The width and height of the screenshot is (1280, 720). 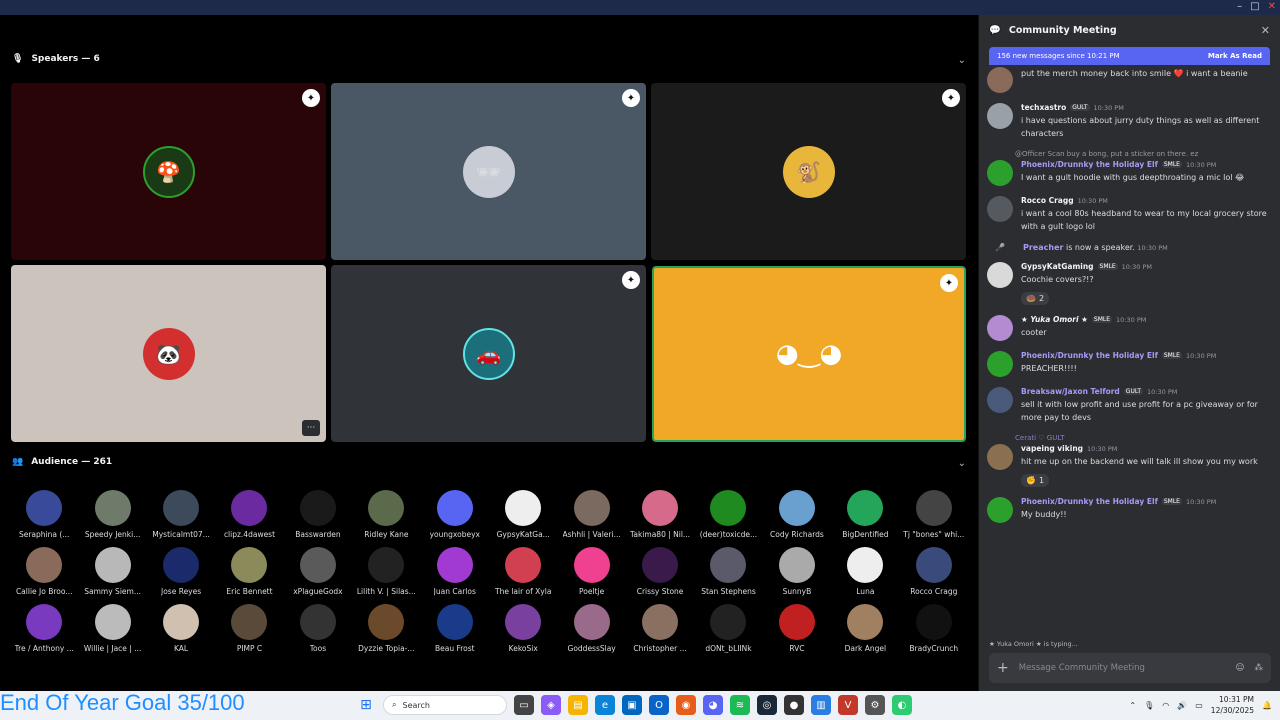 What do you see at coordinates (249, 514) in the screenshot?
I see `audience-member: clipz.4dawest` at bounding box center [249, 514].